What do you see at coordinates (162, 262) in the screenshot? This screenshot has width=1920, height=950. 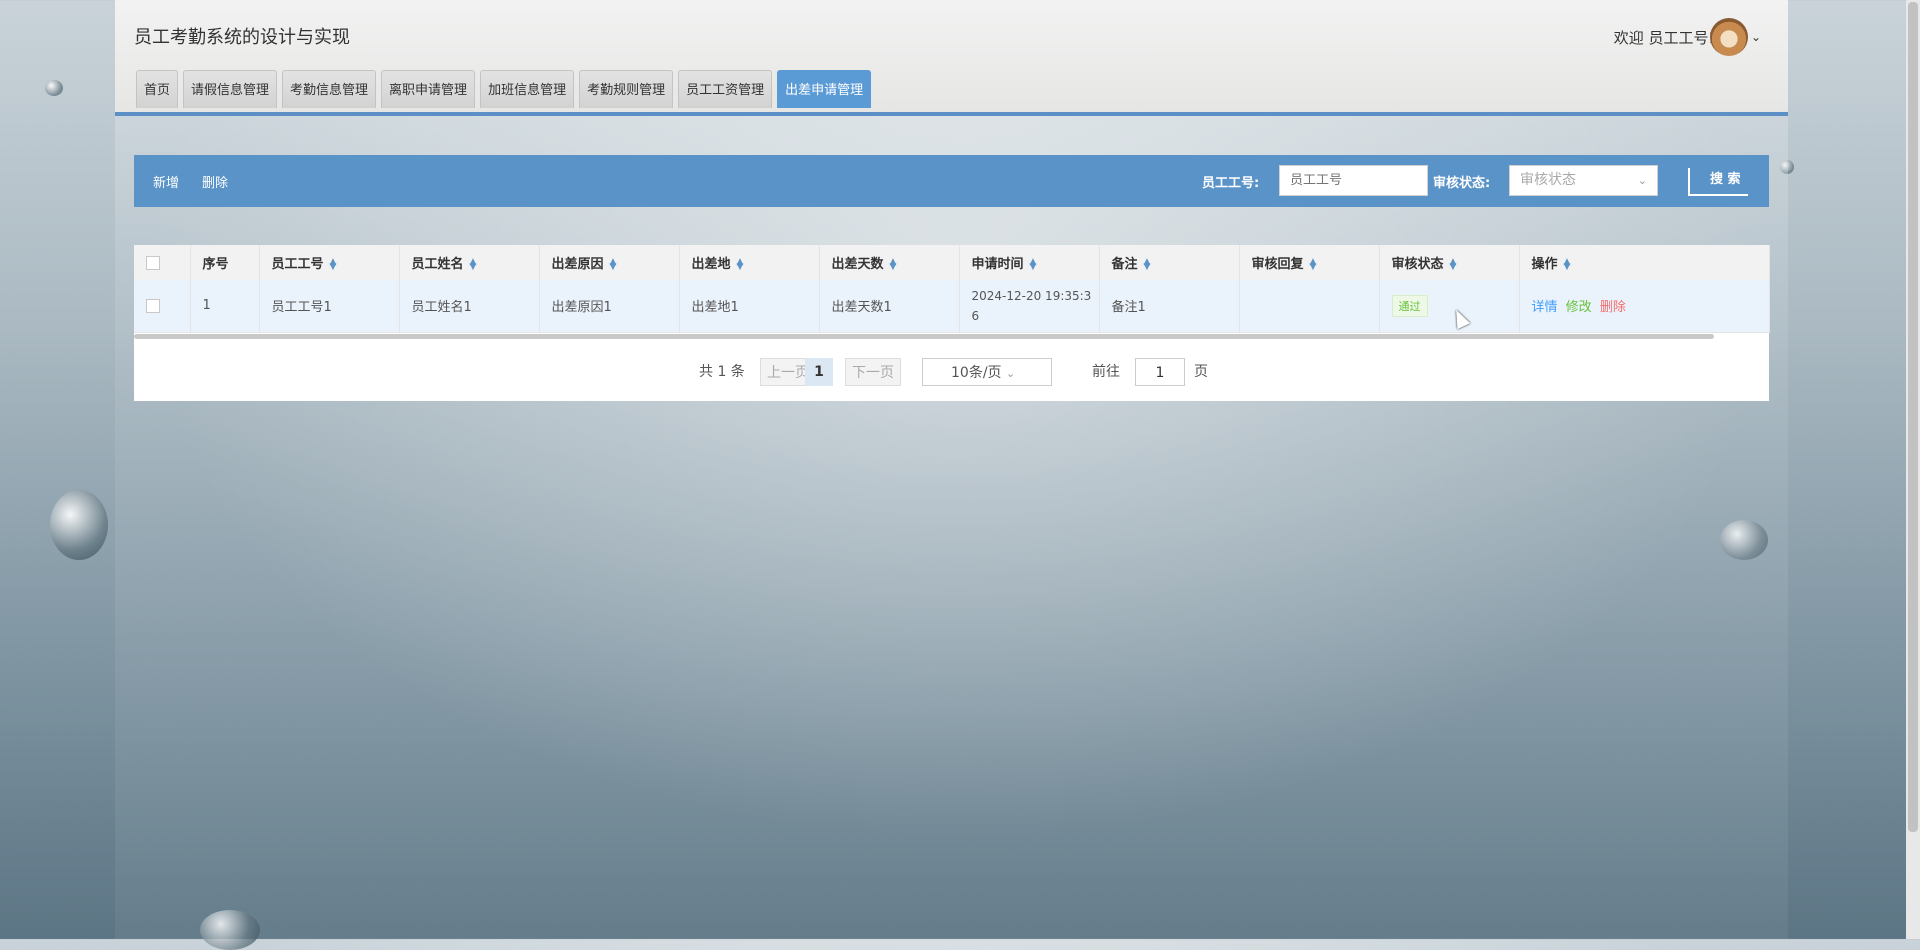 I see `select-all-cell` at bounding box center [162, 262].